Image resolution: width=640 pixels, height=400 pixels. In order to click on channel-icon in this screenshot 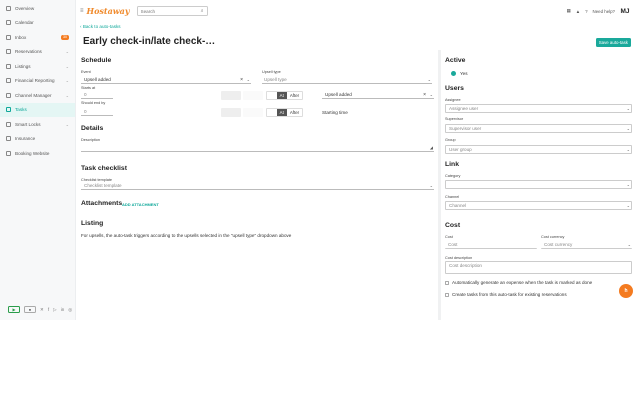, I will do `click(8, 95)`.